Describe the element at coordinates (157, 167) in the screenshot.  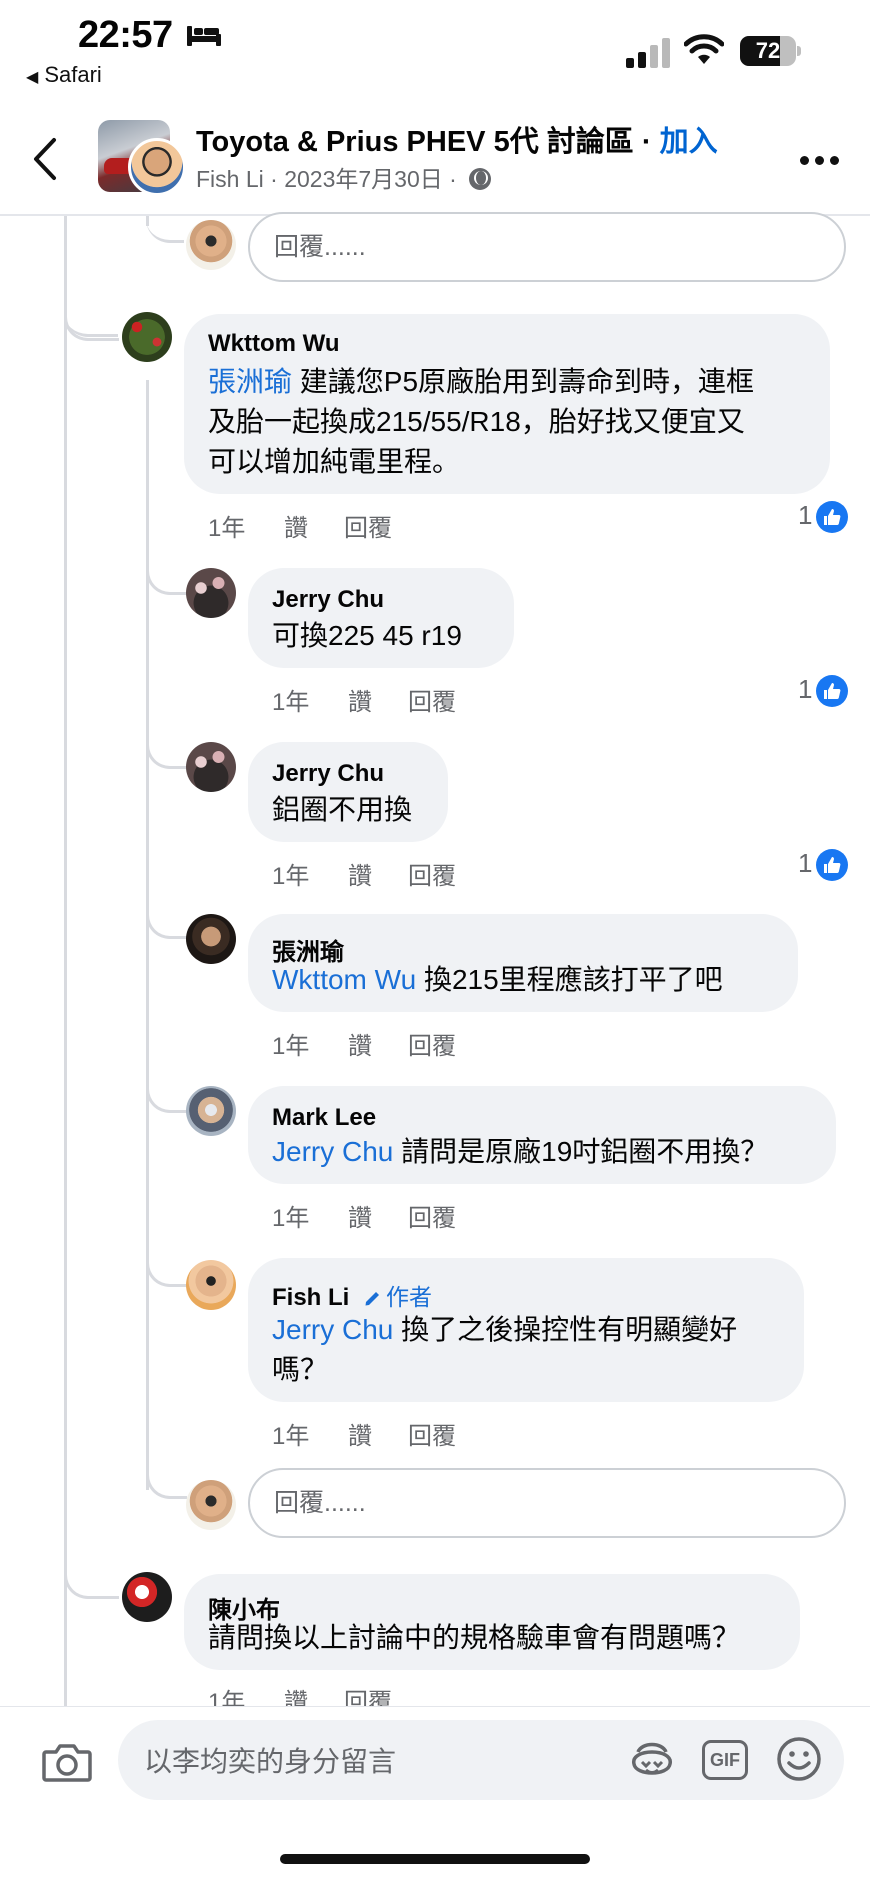
I see `post-author-avatar` at that location.